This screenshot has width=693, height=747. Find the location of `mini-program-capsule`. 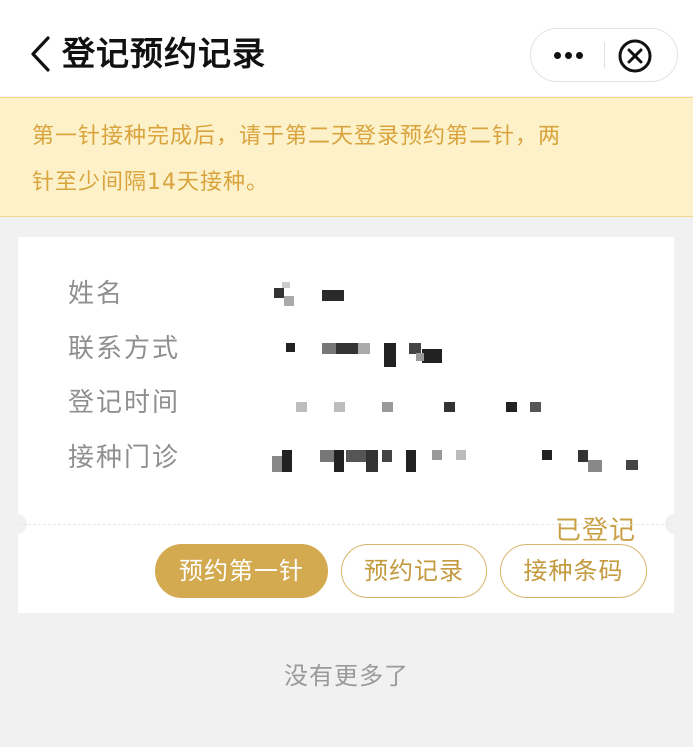

mini-program-capsule is located at coordinates (604, 55).